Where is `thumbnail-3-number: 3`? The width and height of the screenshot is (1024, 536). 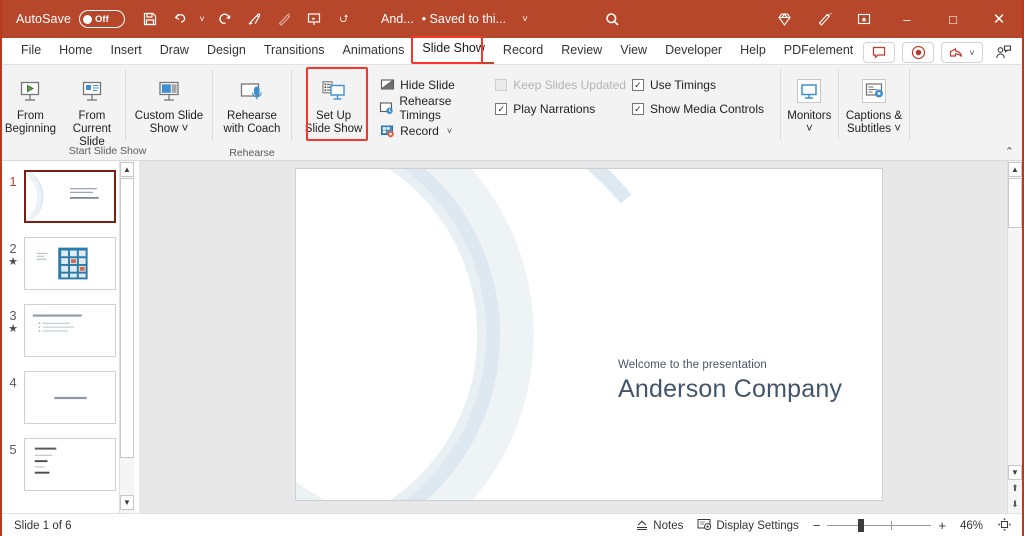
thumbnail-3-number: 3 is located at coordinates (13, 315).